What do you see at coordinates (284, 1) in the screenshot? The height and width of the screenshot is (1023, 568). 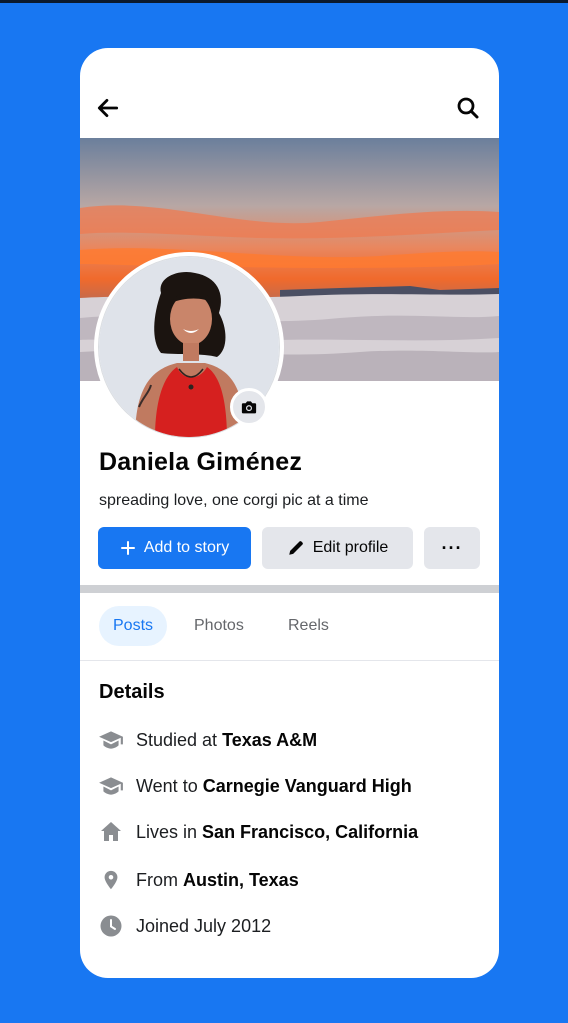 I see `top-edge` at bounding box center [284, 1].